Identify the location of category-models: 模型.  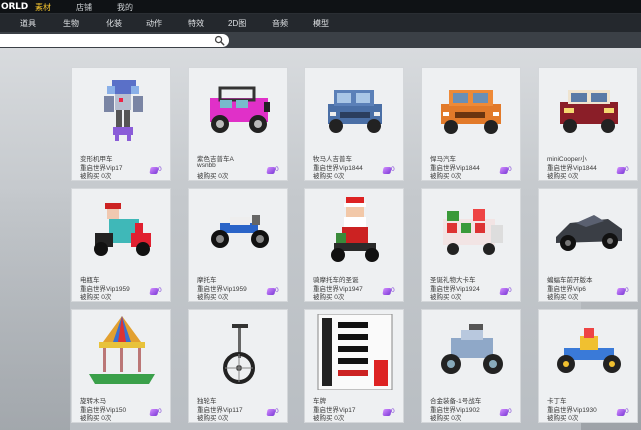
(321, 23).